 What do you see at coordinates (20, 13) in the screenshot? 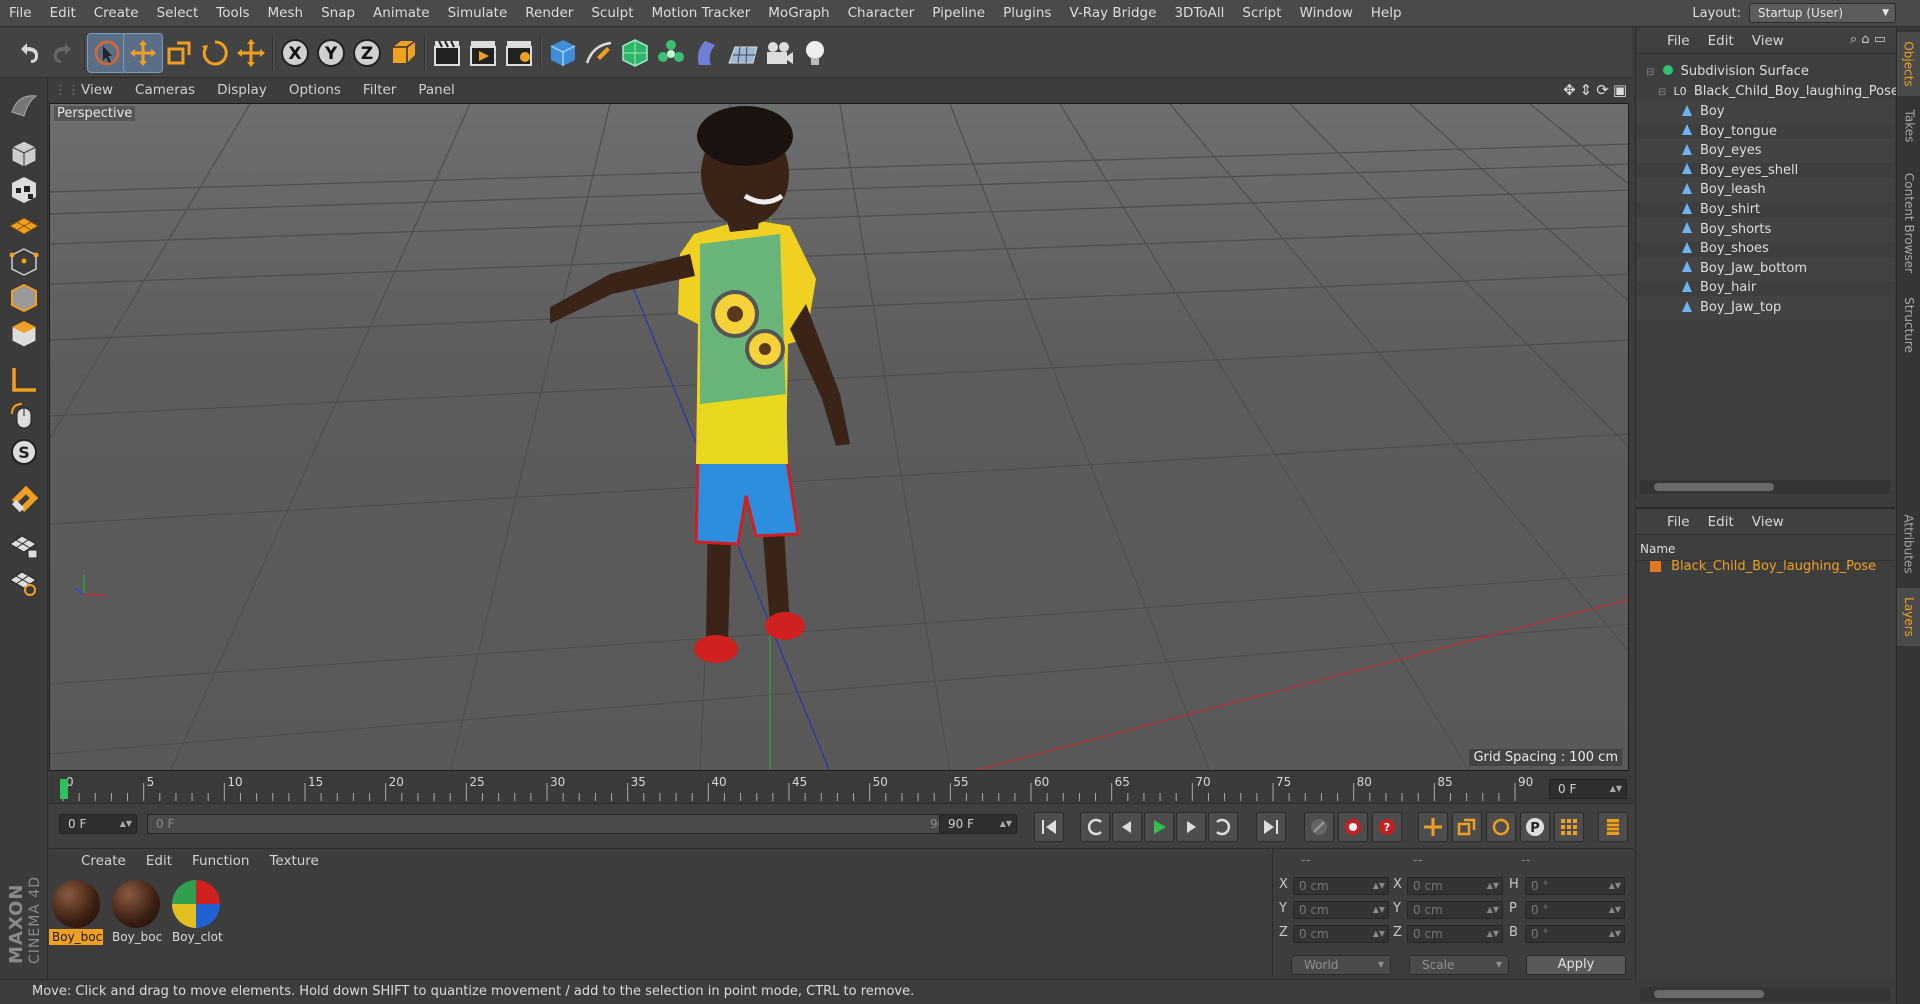
I see `menu-file: File` at bounding box center [20, 13].